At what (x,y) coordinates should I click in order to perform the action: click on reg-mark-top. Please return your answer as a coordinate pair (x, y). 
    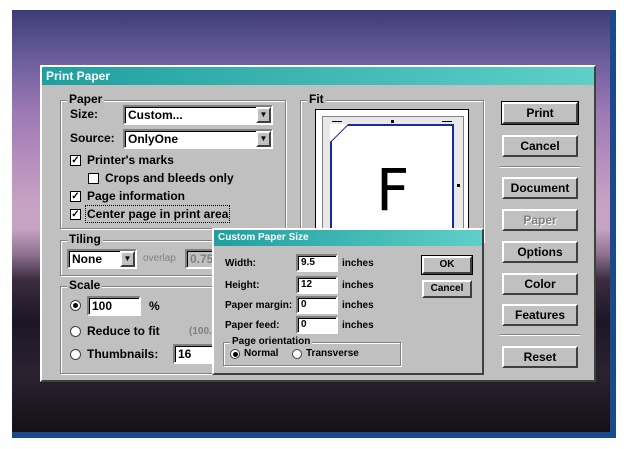
    Looking at the image, I should click on (392, 121).